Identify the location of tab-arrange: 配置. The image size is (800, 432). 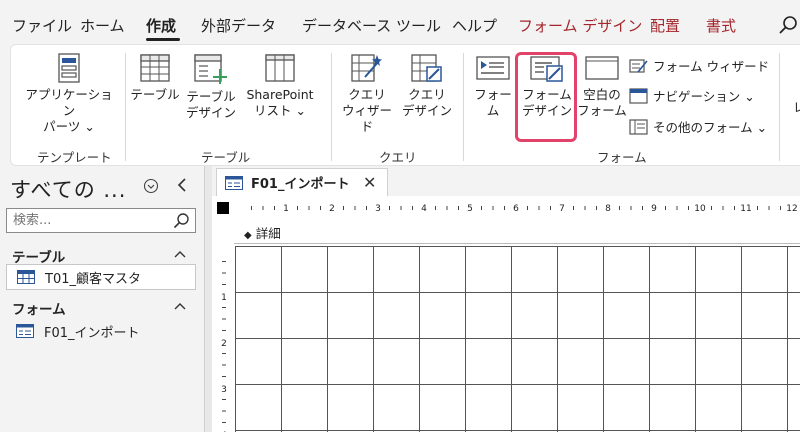
(665, 25).